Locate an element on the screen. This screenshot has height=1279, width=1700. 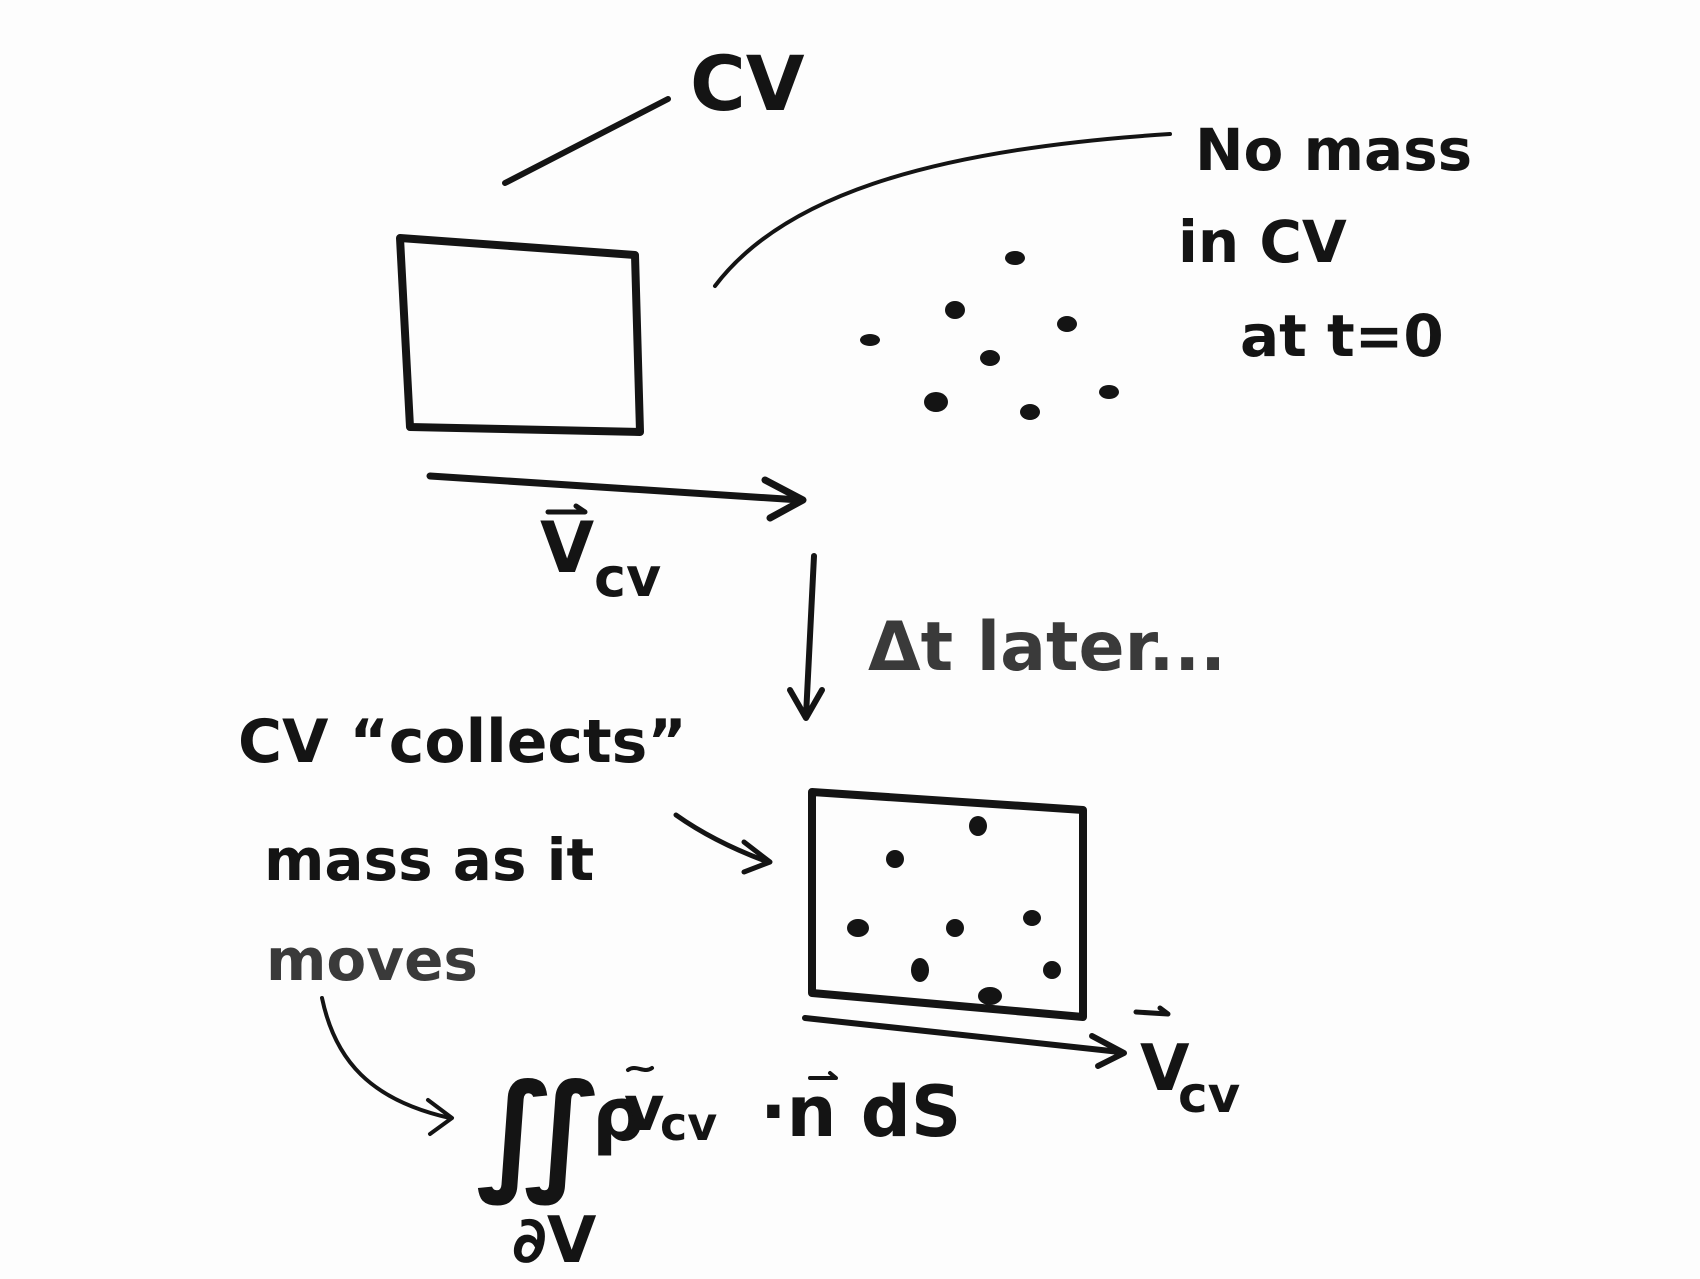
tilde-v-mark is located at coordinates (640, 1069).